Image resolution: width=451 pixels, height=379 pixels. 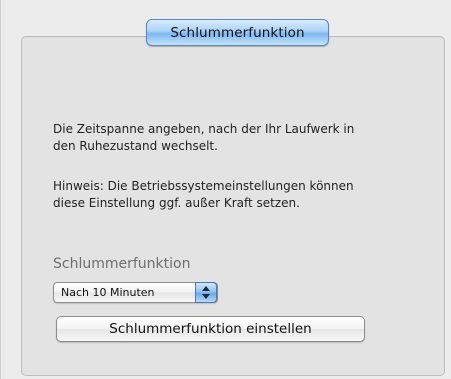 I want to click on sleep-delay-value: Nach 10 Minuten, so click(x=108, y=292).